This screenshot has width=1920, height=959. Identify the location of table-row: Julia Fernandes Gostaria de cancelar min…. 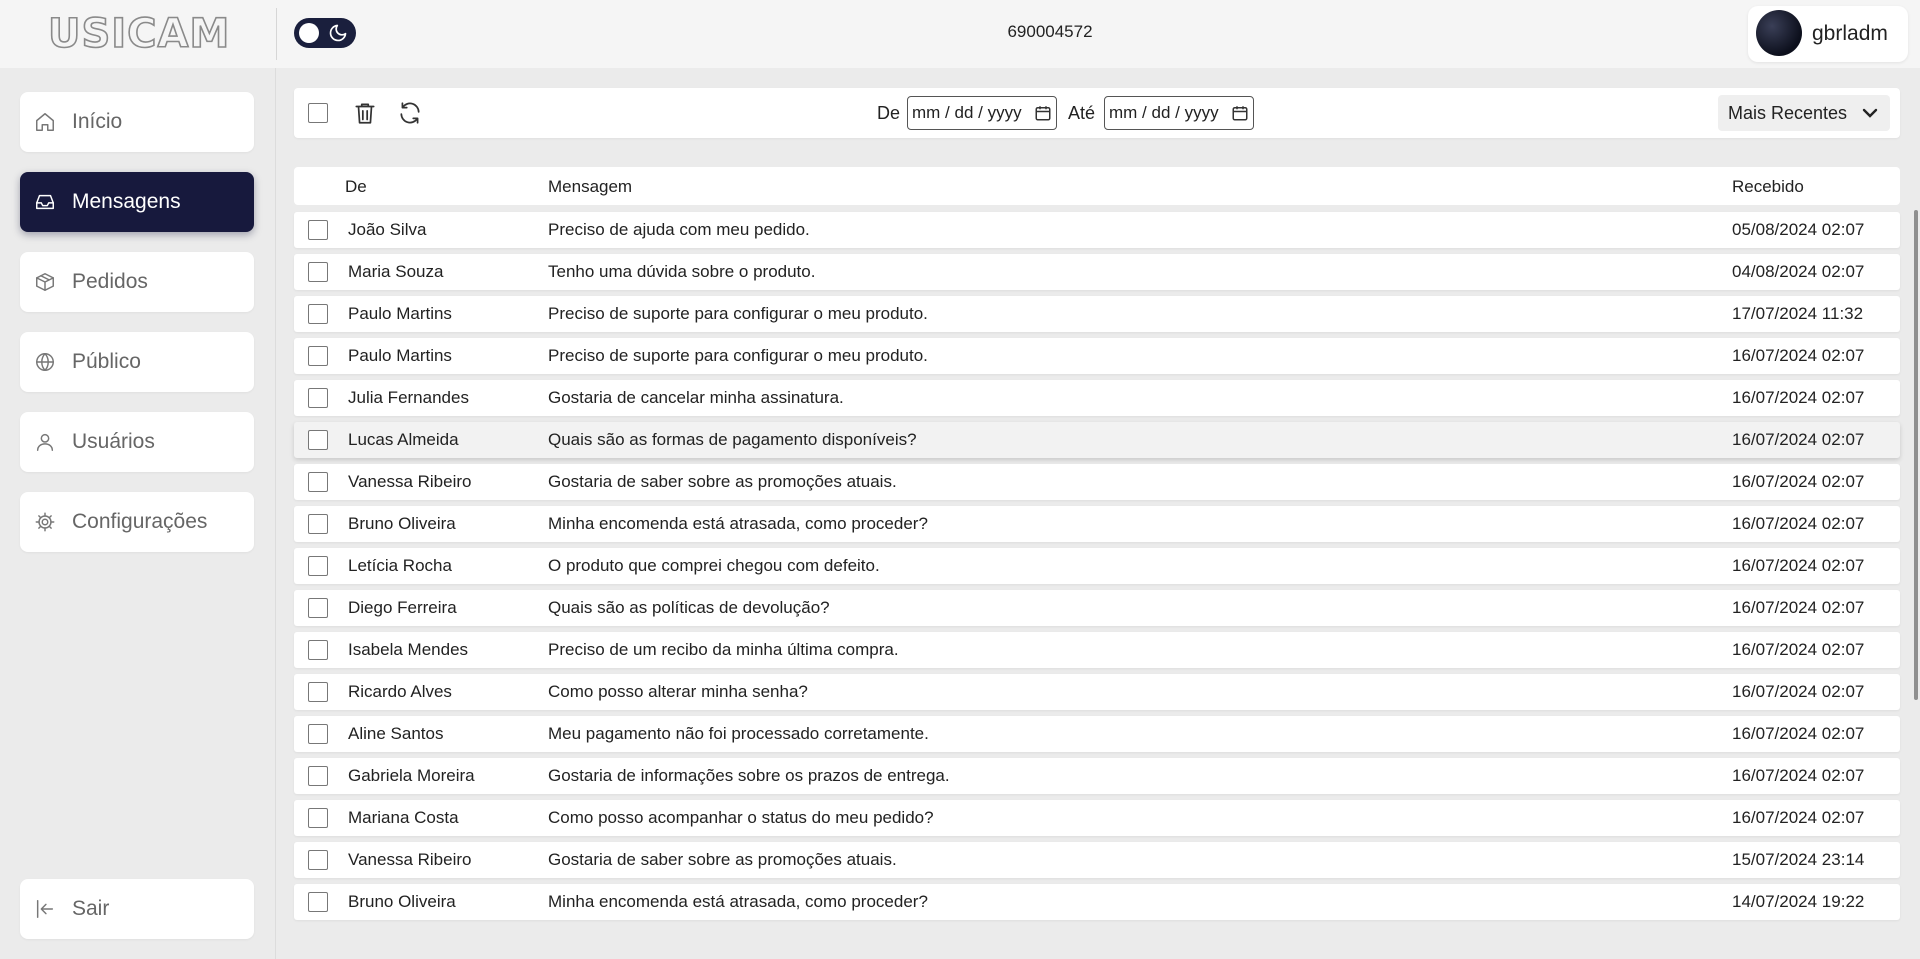
(1097, 398).